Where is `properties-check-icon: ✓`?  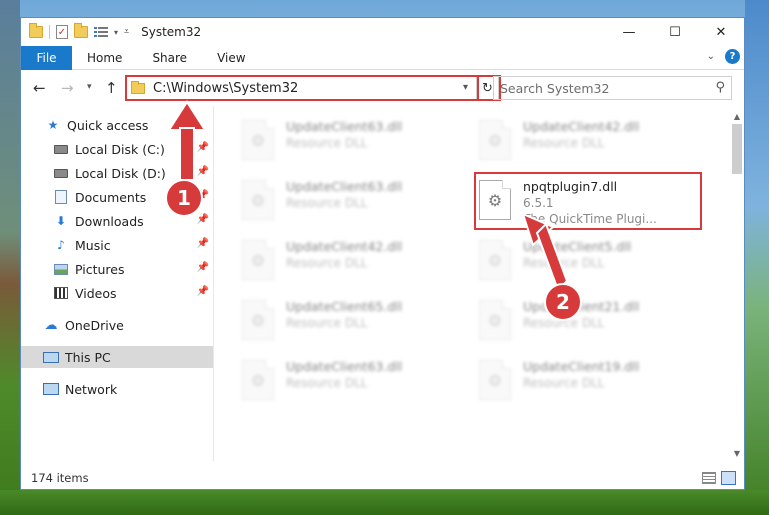
properties-check-icon: ✓ is located at coordinates (62, 32).